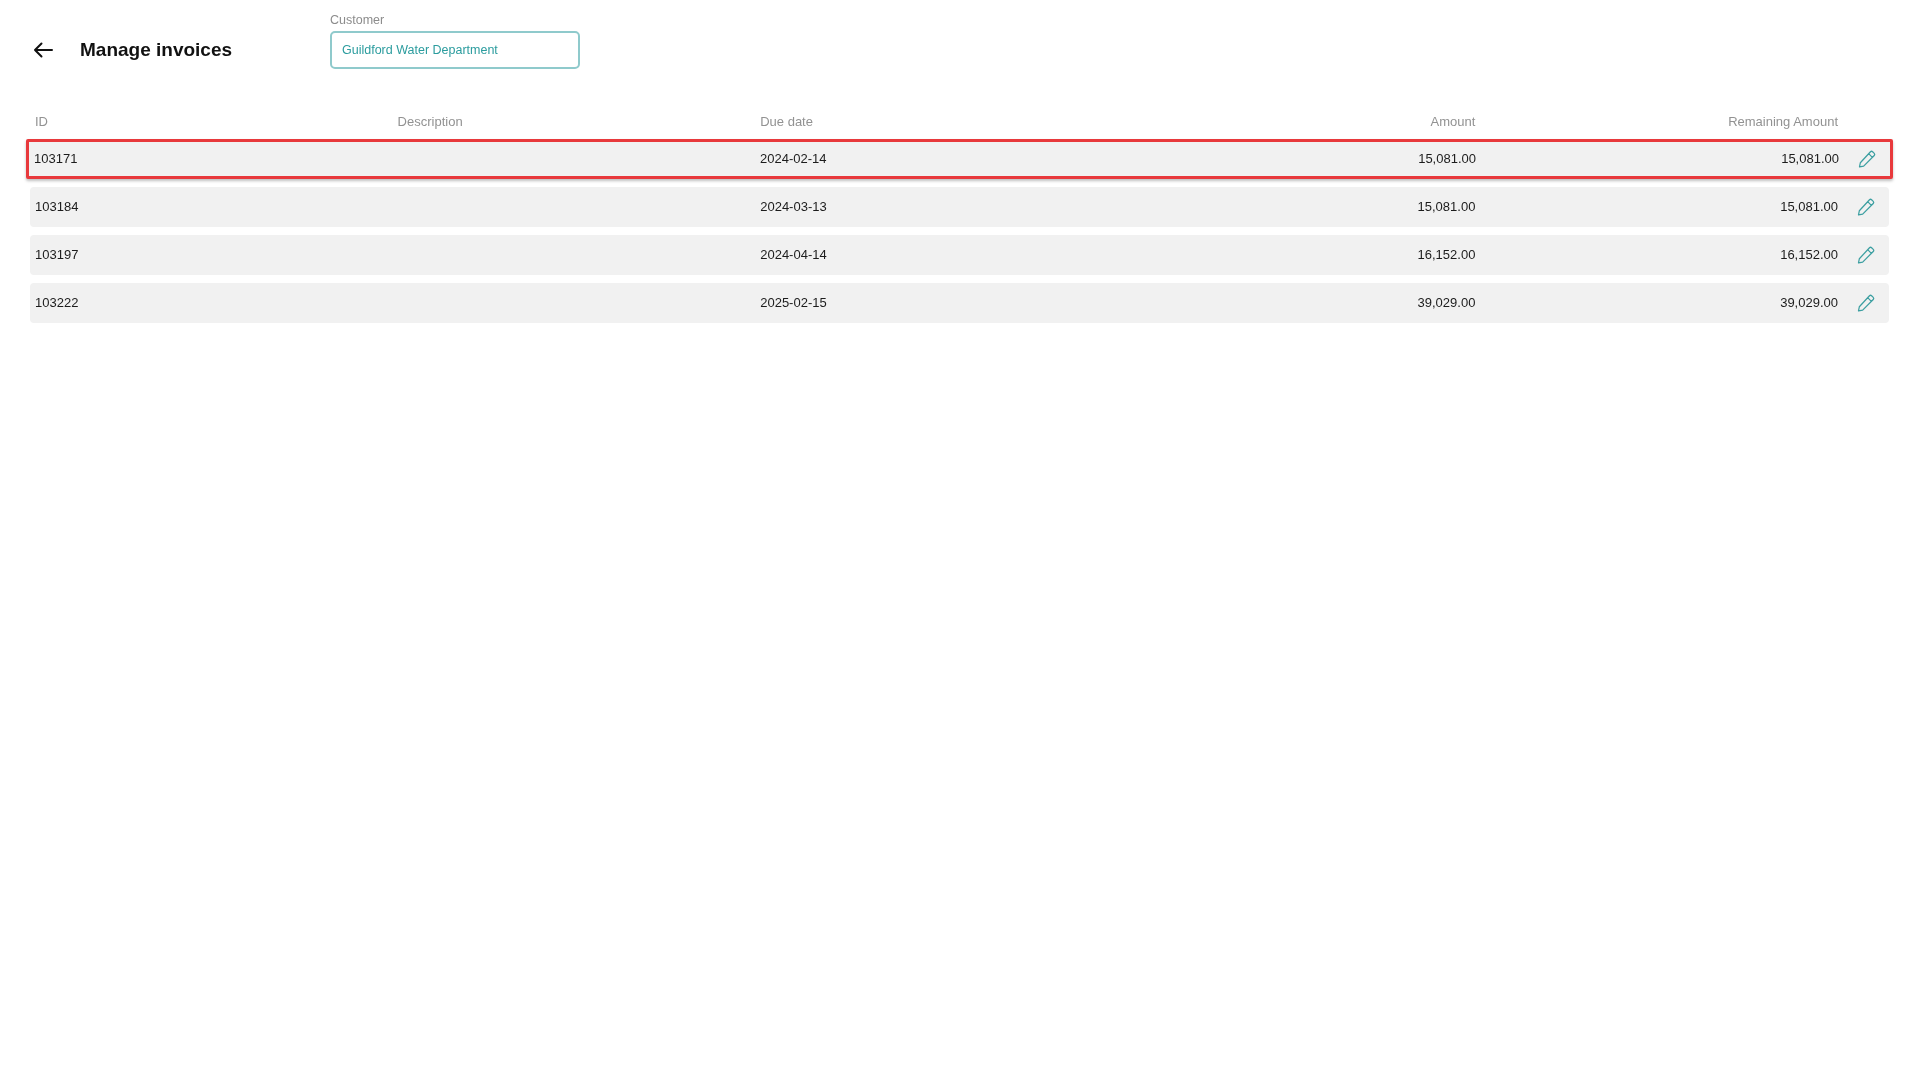 The height and width of the screenshot is (1080, 1920). What do you see at coordinates (959, 255) in the screenshot?
I see `table-row: 103197 2024-04-14 16,152.00 16,152.00` at bounding box center [959, 255].